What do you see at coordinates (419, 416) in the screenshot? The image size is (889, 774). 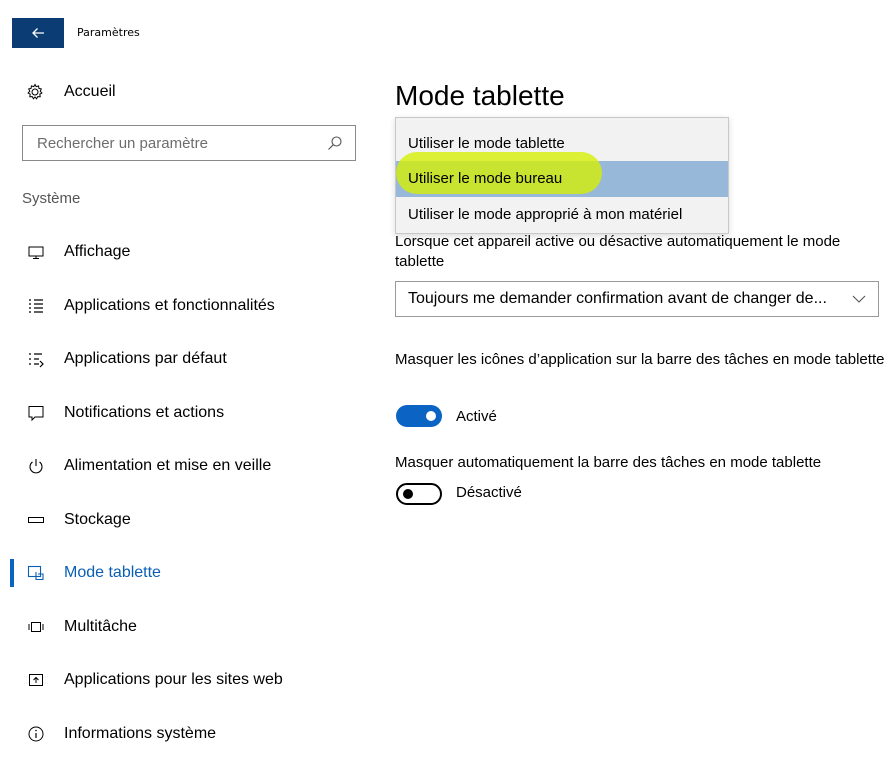 I see `hide-icons-toggle` at bounding box center [419, 416].